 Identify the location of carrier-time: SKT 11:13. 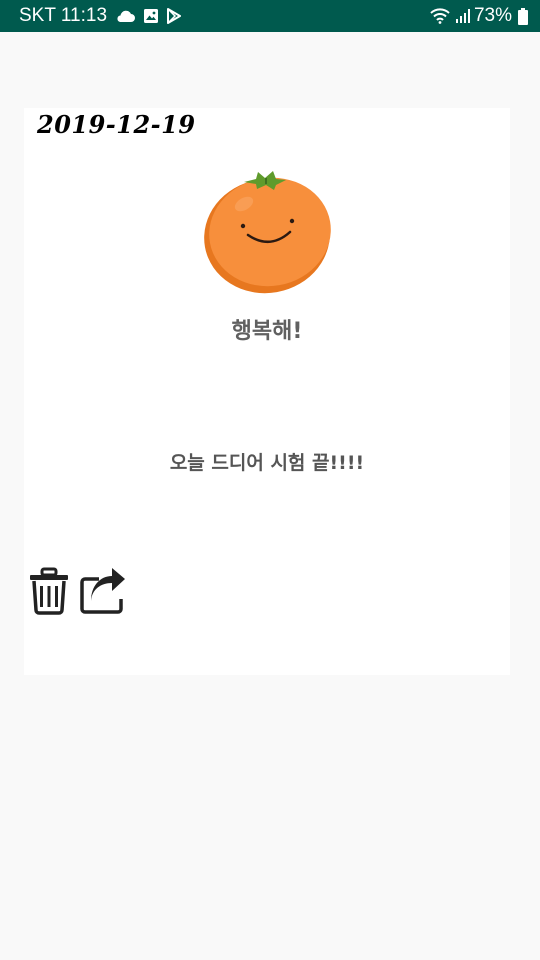
(63, 15).